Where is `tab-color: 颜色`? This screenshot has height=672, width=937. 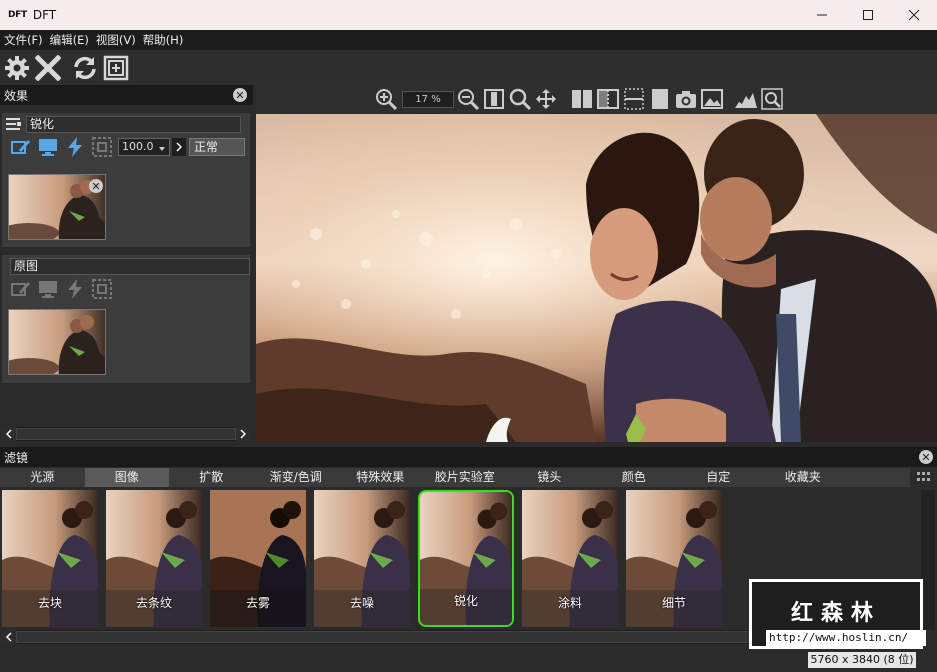 tab-color: 颜色 is located at coordinates (634, 477).